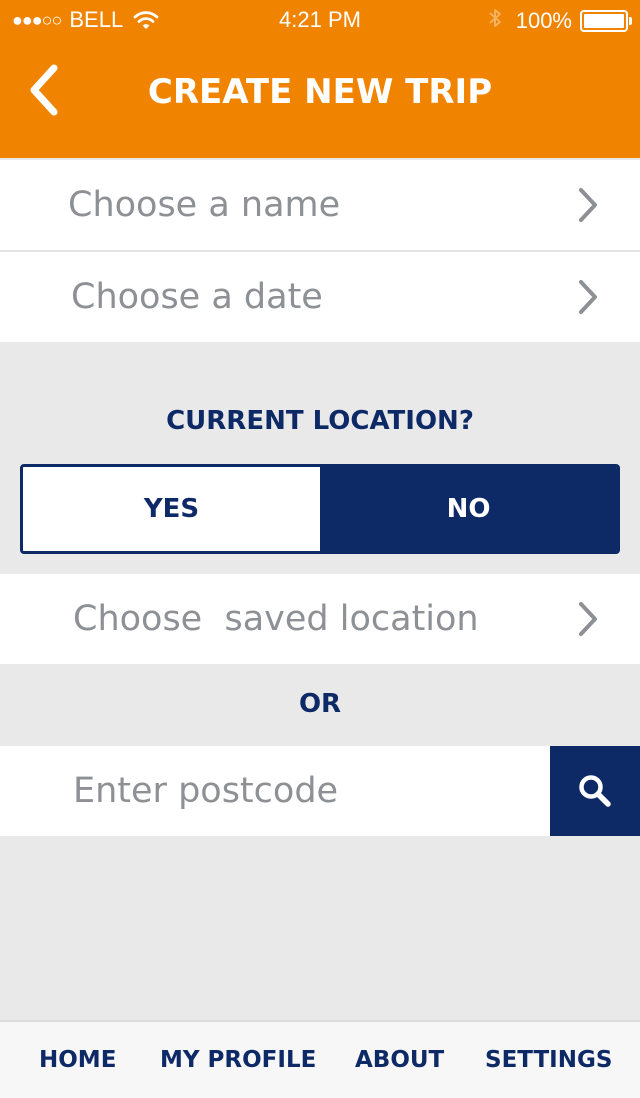  Describe the element at coordinates (238, 1060) in the screenshot. I see `tab-my-profile: MY PROFILE` at that location.